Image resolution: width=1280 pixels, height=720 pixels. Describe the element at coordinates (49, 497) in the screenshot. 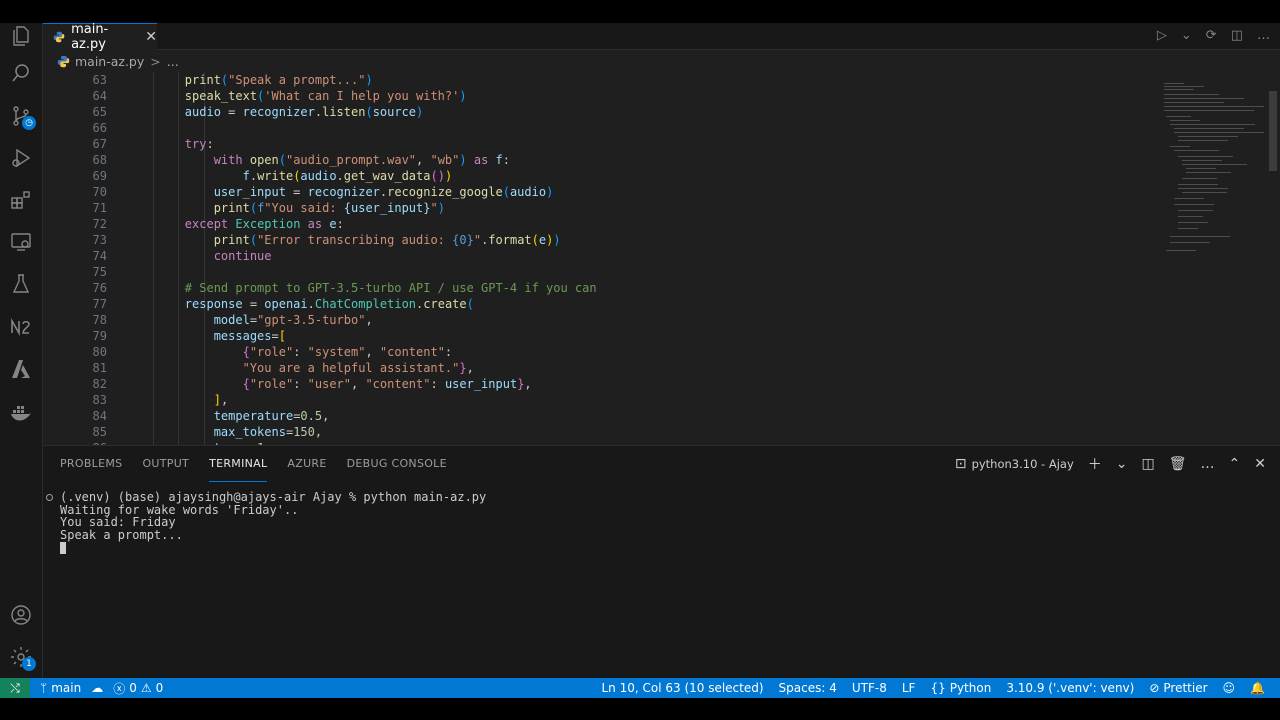

I see `command-decoration-icon` at that location.